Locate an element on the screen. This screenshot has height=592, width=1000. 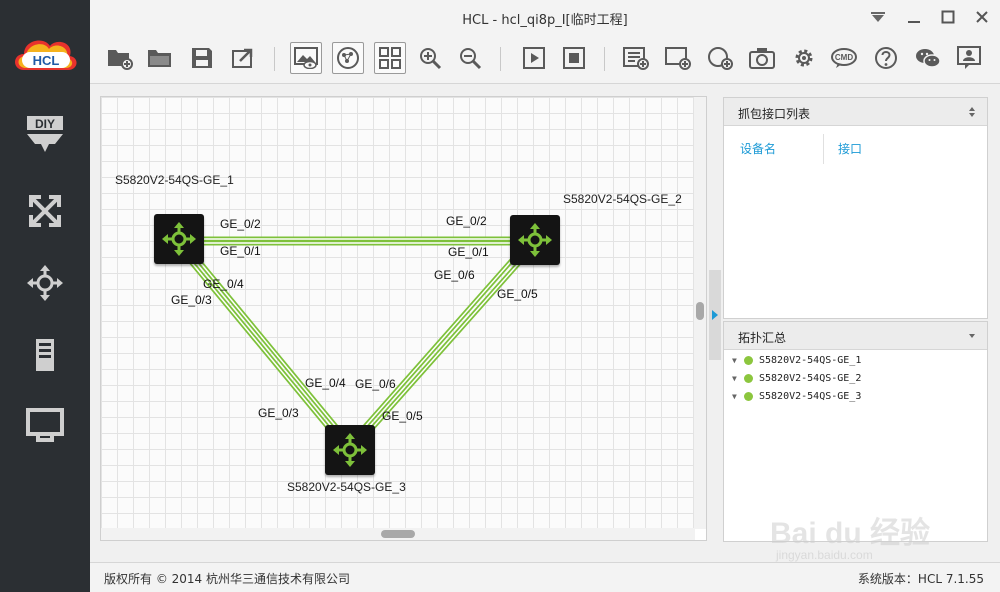
stop-icon is located at coordinates (574, 58).